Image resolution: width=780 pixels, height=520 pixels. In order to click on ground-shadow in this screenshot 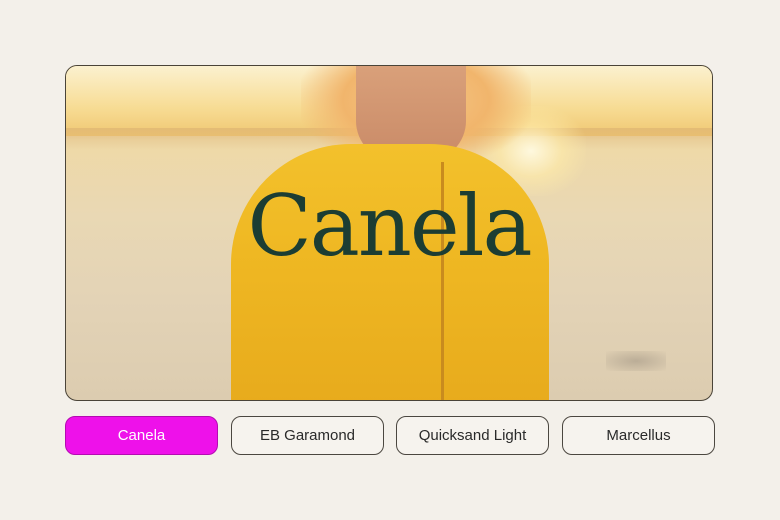, I will do `click(636, 361)`.